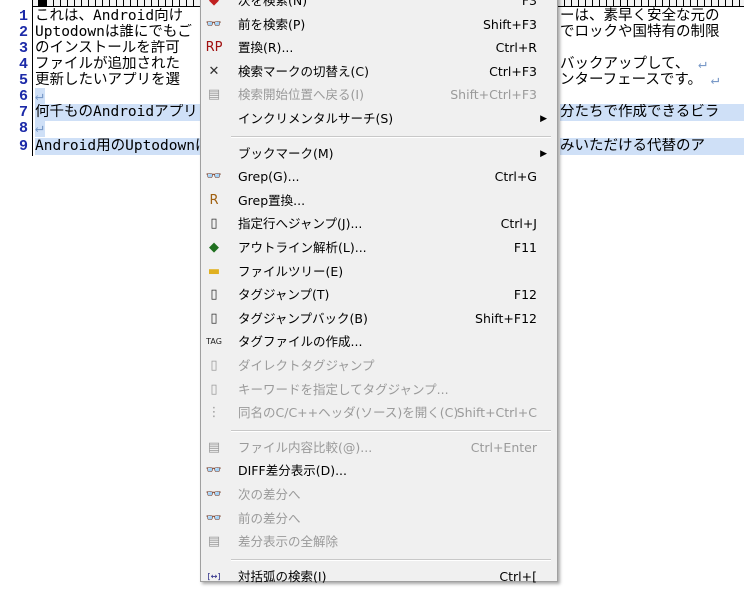 Image resolution: width=744 pixels, height=600 pixels. Describe the element at coordinates (379, 24) in the screenshot. I see `menu-item-p: 👓 前を検索(P) Shift+F3` at that location.